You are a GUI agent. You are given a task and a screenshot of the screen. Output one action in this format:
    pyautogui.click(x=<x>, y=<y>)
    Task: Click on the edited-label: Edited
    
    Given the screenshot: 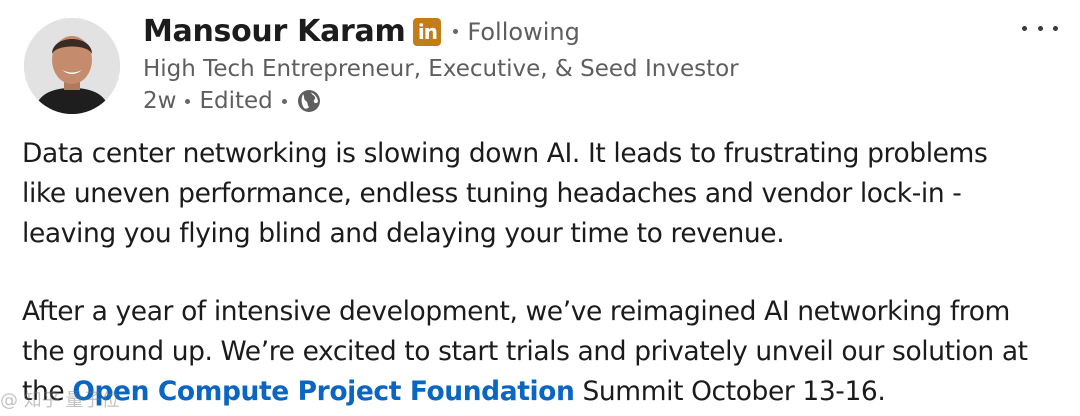 What is the action you would take?
    pyautogui.click(x=236, y=101)
    